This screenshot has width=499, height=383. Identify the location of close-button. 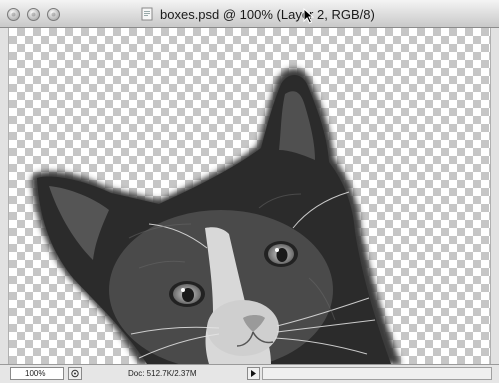
(13, 14).